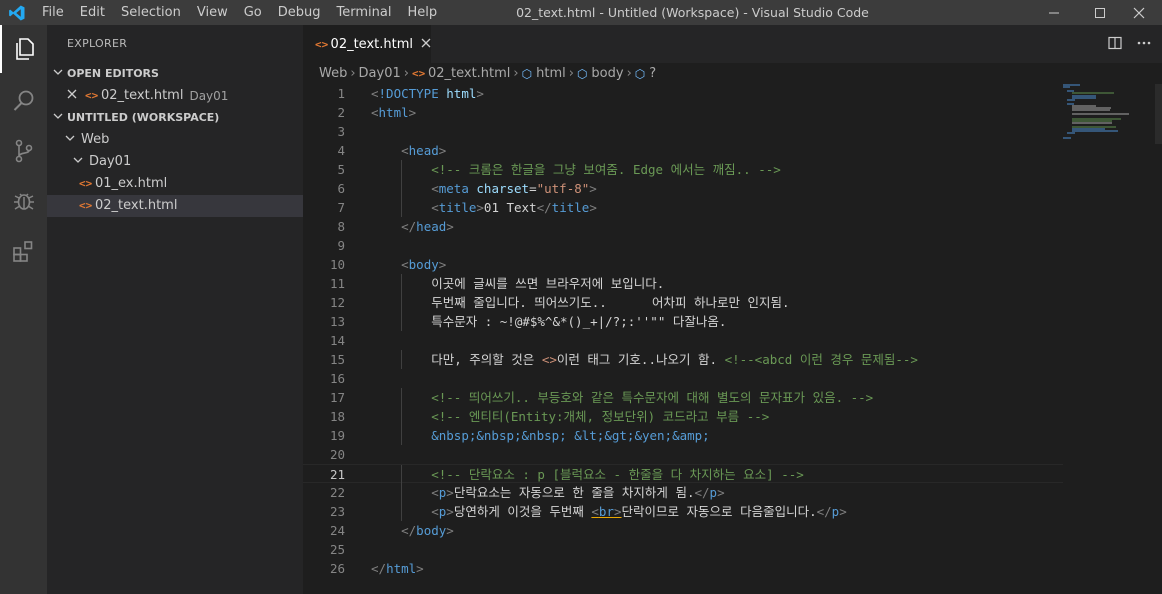  I want to click on code-text: <!-- 단락요소 : p [블럭요소 - 한줄을 다 차지하는 요소] -->, so click(617, 474).